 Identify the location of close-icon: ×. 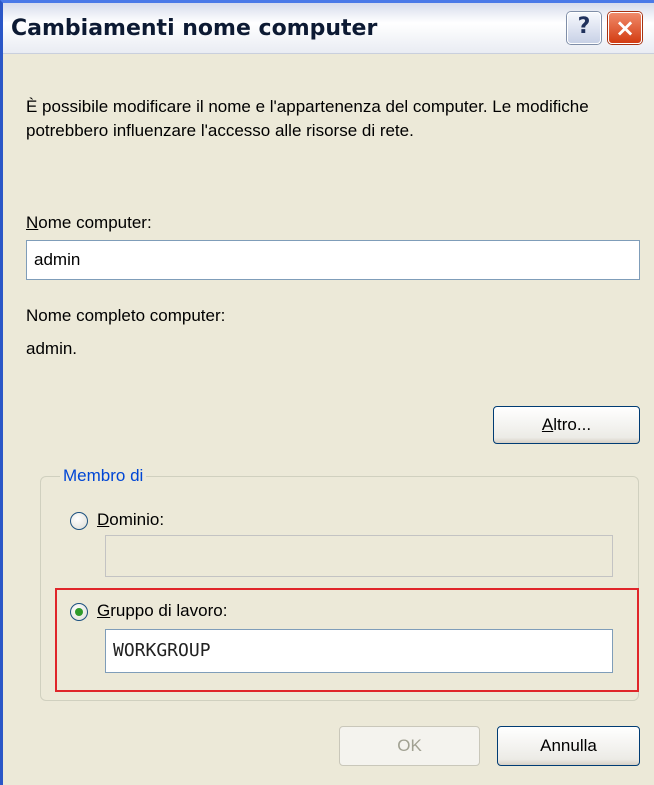
(625, 28).